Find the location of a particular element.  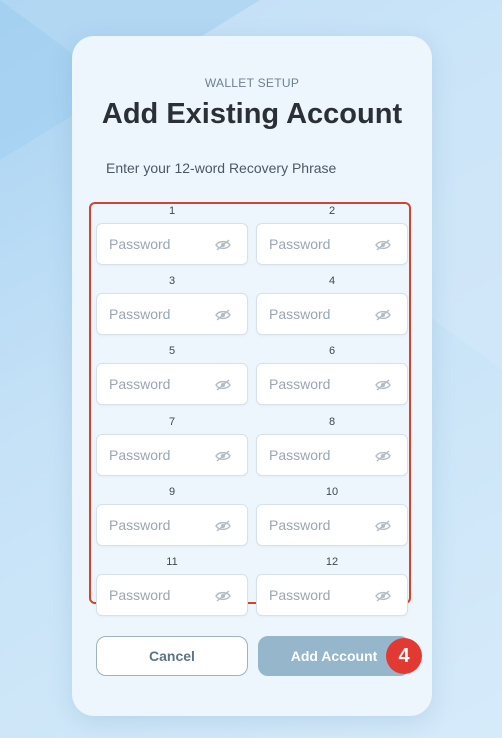

word-number-label: 5 is located at coordinates (172, 351).